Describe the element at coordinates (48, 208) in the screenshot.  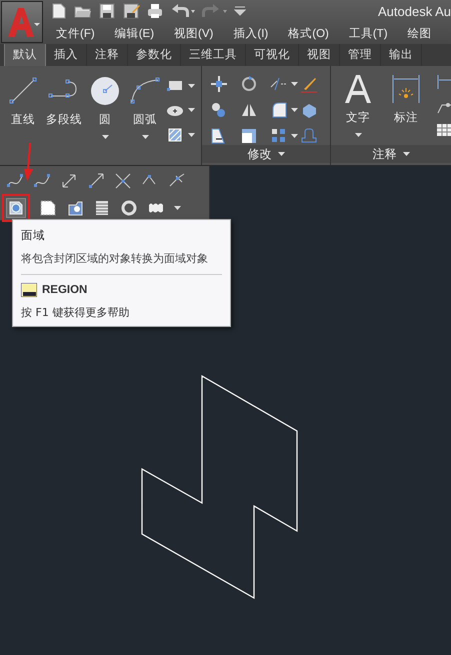
I see `boundary-icon` at that location.